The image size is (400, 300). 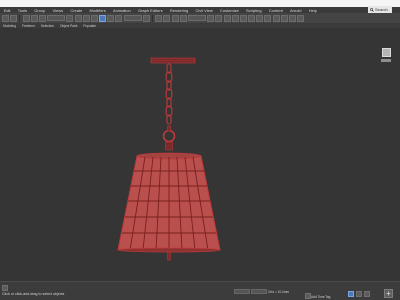 I want to click on main-toolbar, so click(x=200, y=18).